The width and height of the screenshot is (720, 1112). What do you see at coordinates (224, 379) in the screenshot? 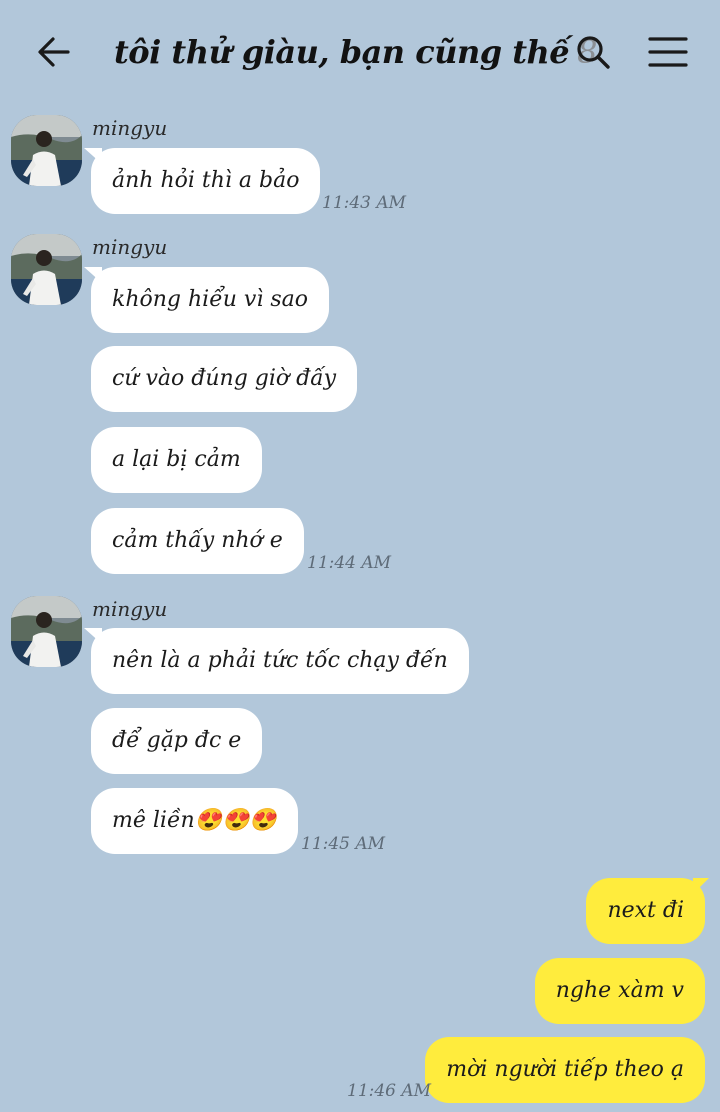
I see `incoming-message: cứ vào đúng giờ đấy` at bounding box center [224, 379].